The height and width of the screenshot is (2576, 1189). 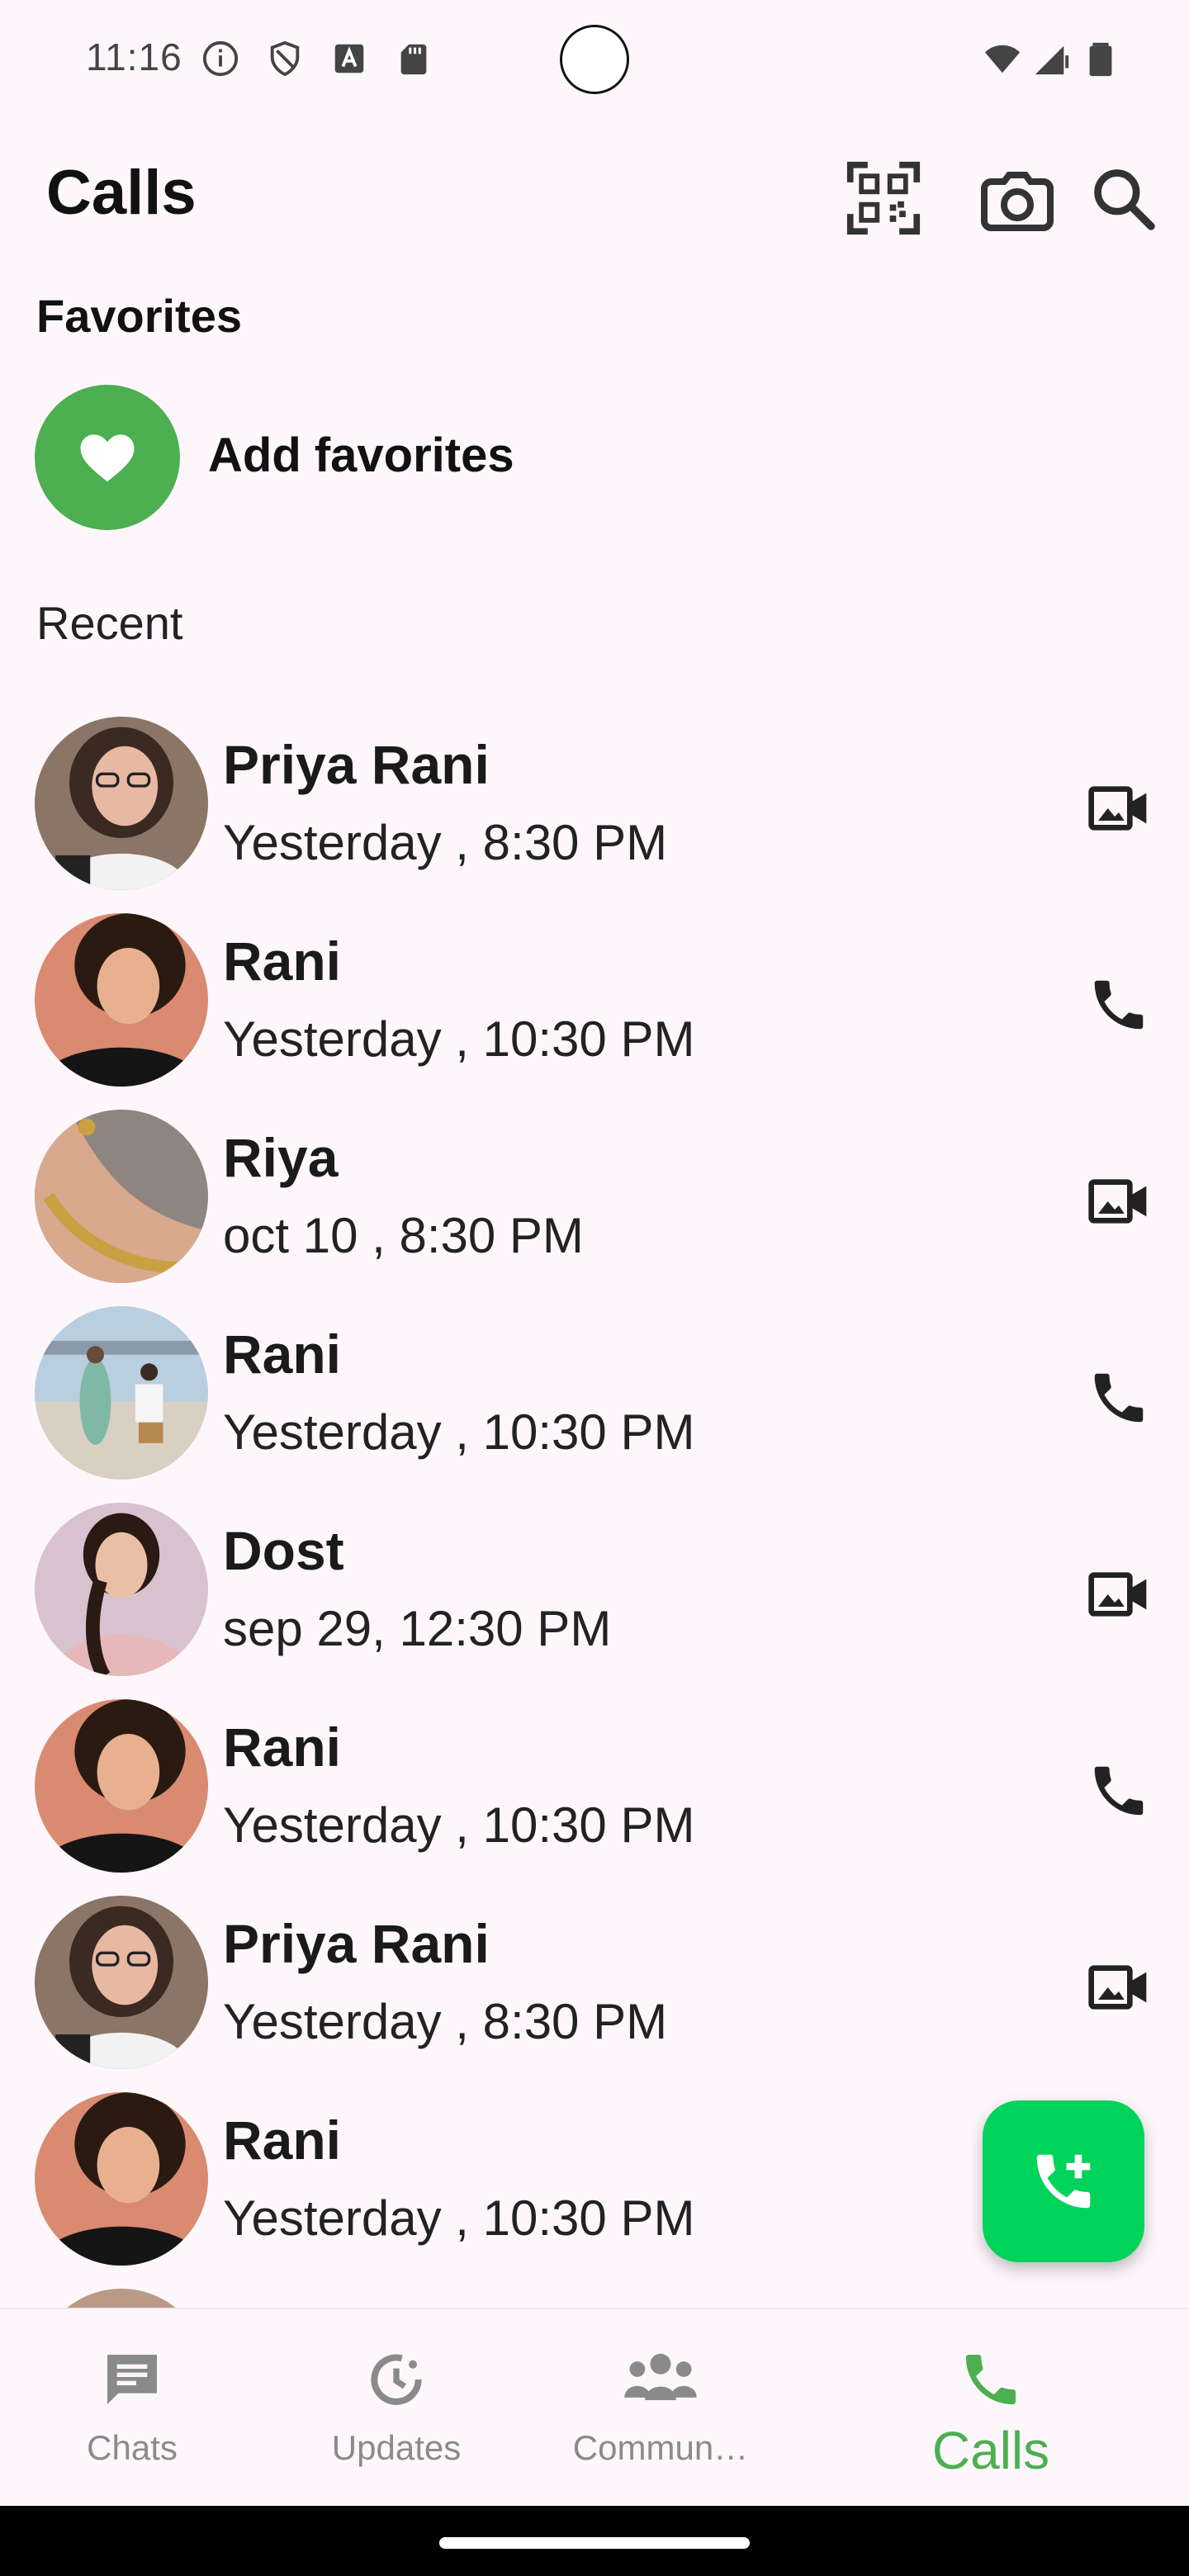 What do you see at coordinates (1017, 198) in the screenshot?
I see `camera-icon` at bounding box center [1017, 198].